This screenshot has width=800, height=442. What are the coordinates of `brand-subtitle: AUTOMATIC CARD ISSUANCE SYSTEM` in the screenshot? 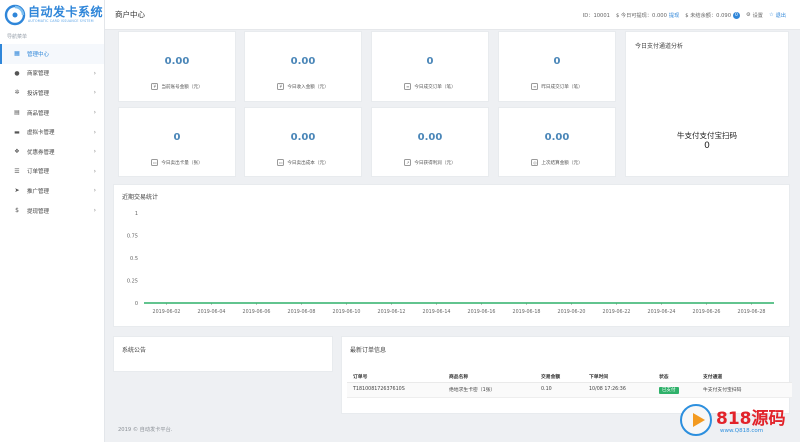 It's located at (61, 21).